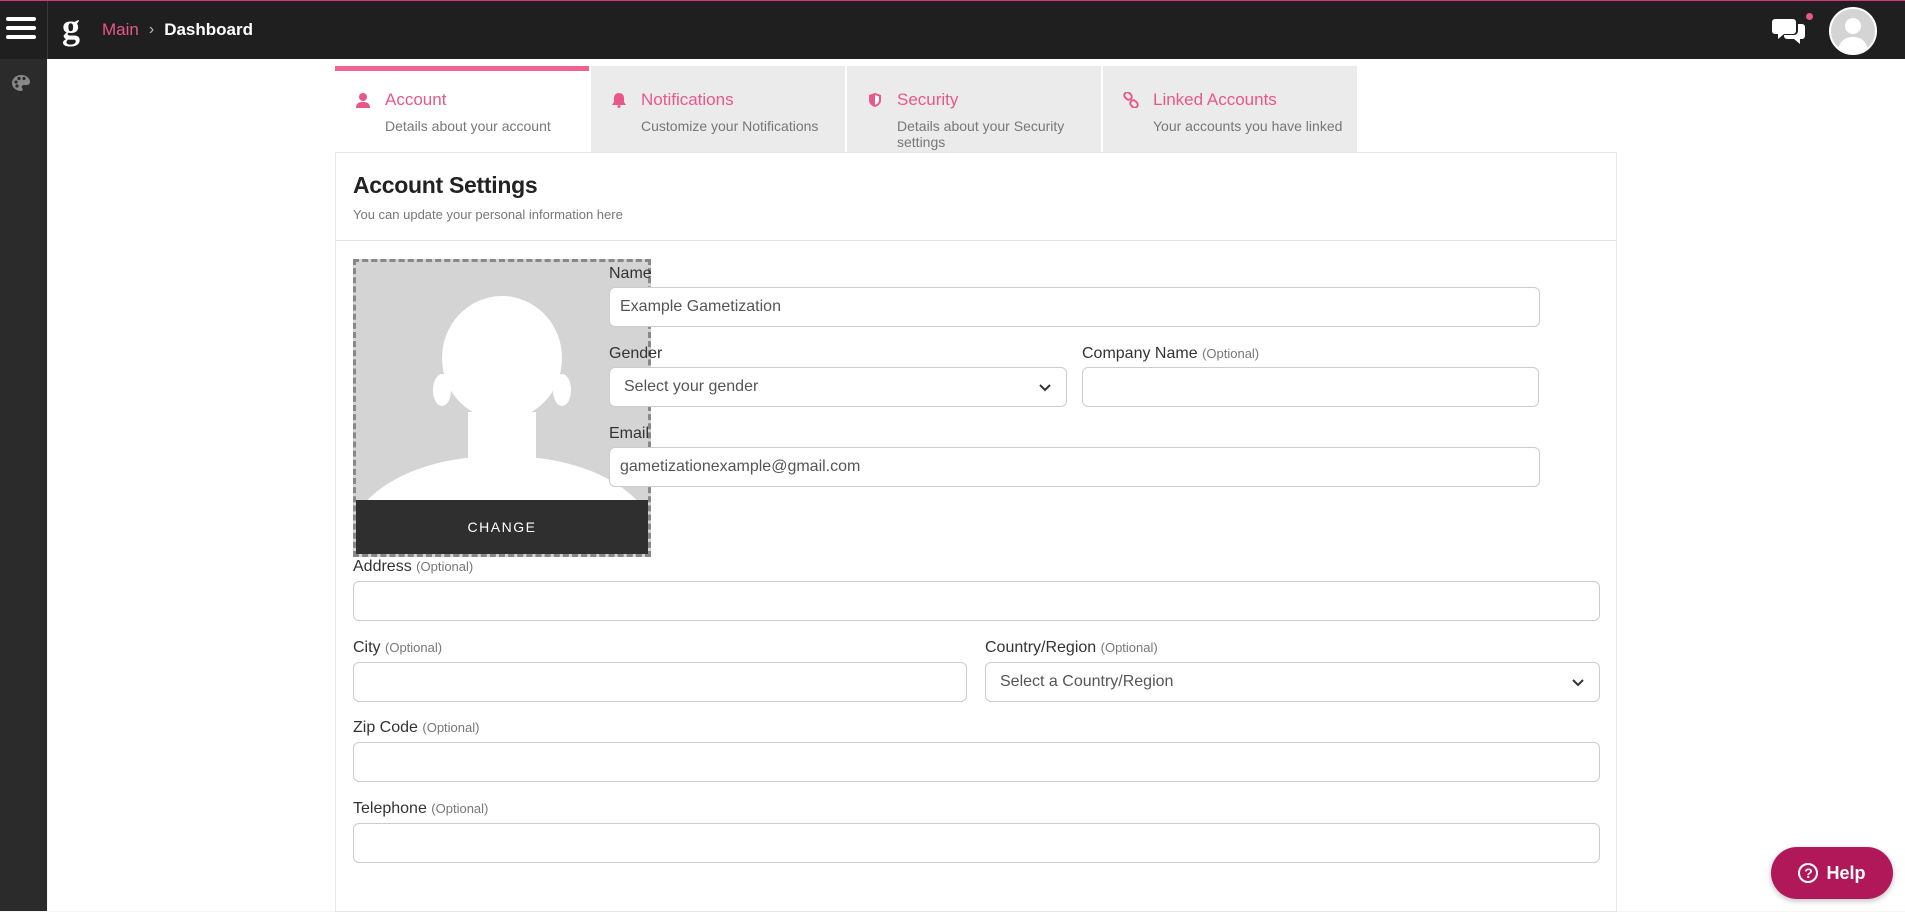 Image resolution: width=1905 pixels, height=912 pixels. Describe the element at coordinates (691, 386) in the screenshot. I see `gender-select-value: Select your gender` at that location.